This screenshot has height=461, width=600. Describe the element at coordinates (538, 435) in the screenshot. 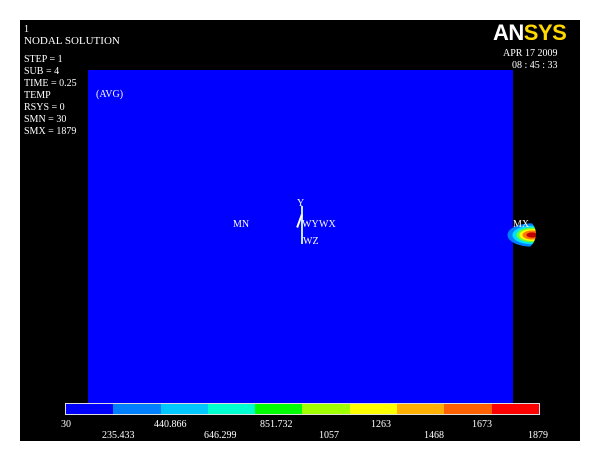

I see `legend-tick-lower-5: 1879` at that location.